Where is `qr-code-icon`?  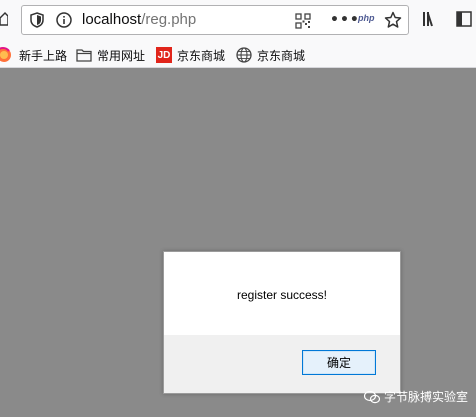 qr-code-icon is located at coordinates (303, 21).